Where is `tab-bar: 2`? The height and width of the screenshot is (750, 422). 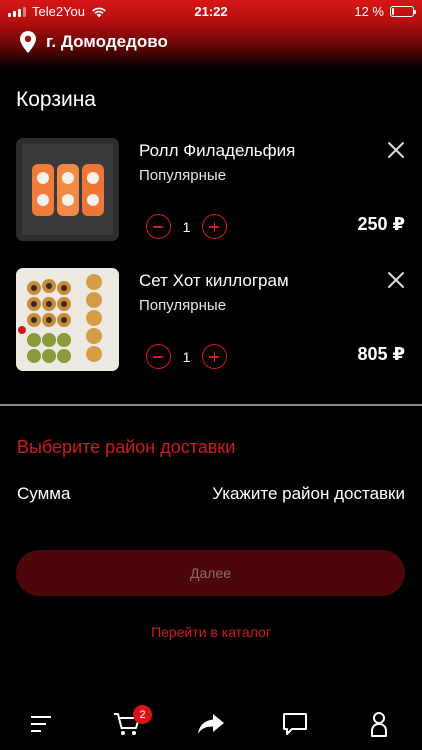 tab-bar: 2 is located at coordinates (211, 725).